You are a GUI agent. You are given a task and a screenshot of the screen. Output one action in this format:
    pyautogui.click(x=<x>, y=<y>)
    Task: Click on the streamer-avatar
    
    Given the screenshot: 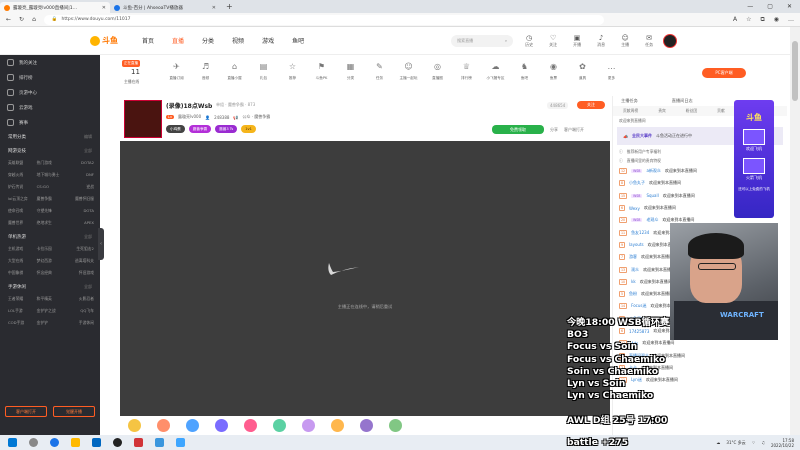 What is the action you would take?
    pyautogui.click(x=143, y=119)
    